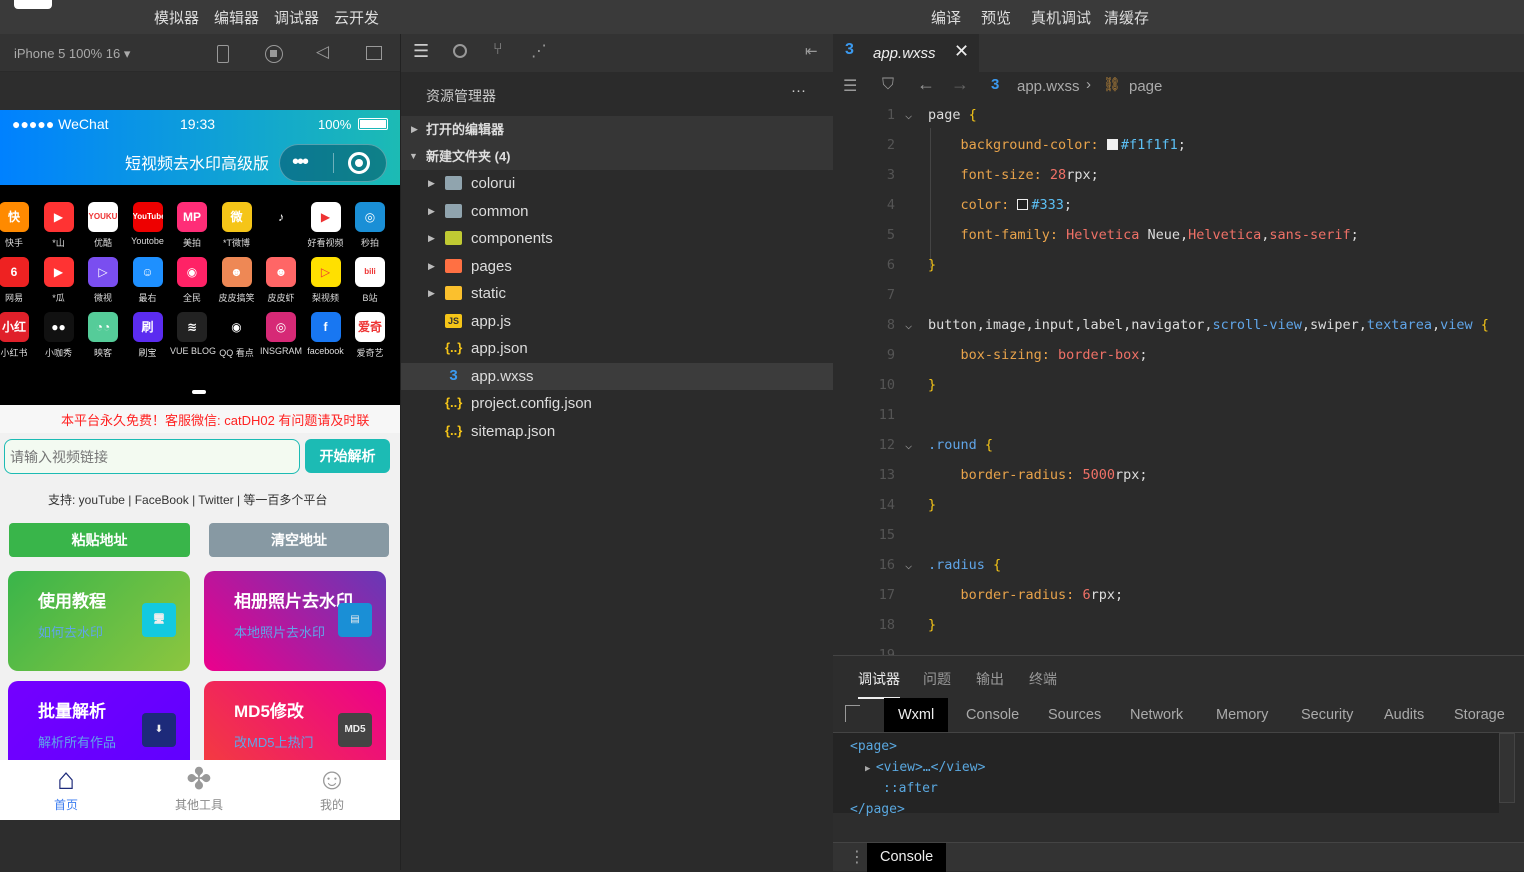  What do you see at coordinates (916, 715) in the screenshot?
I see `devtools-subtab: Wxml` at bounding box center [916, 715].